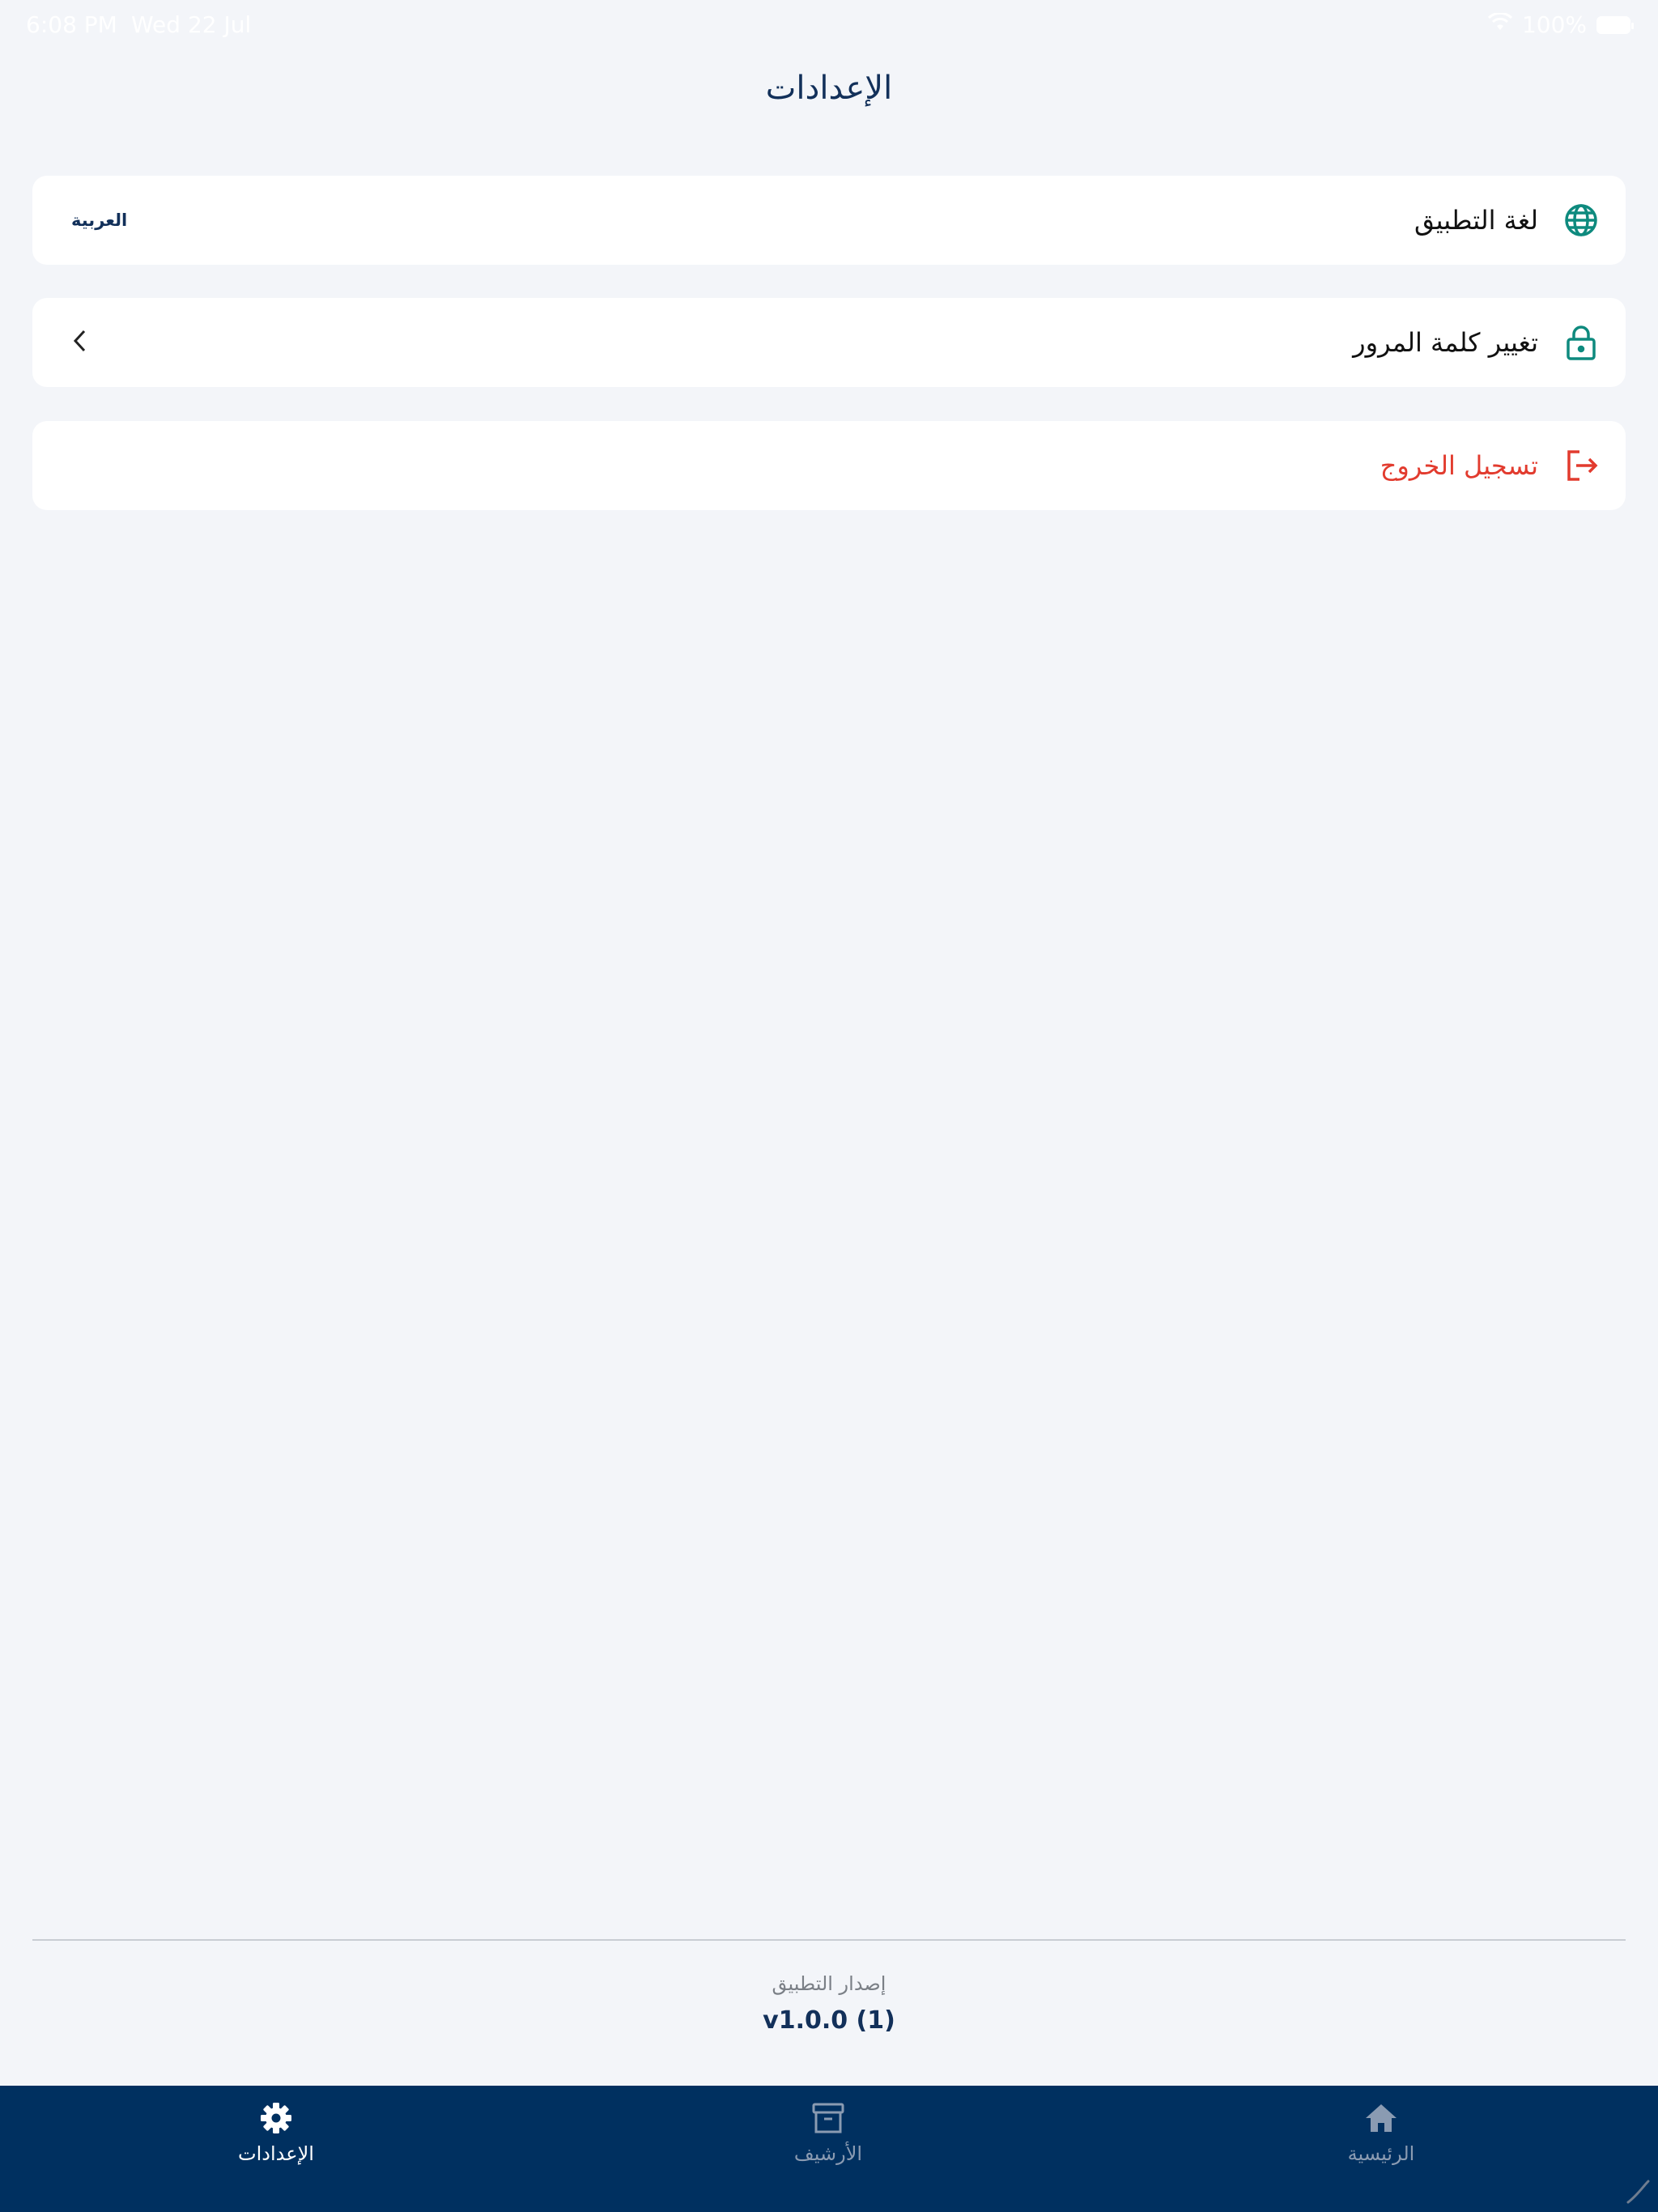 This screenshot has width=1658, height=2212. I want to click on tab-bar: الإعدادات الأرشيف الرئيسية, so click(829, 2149).